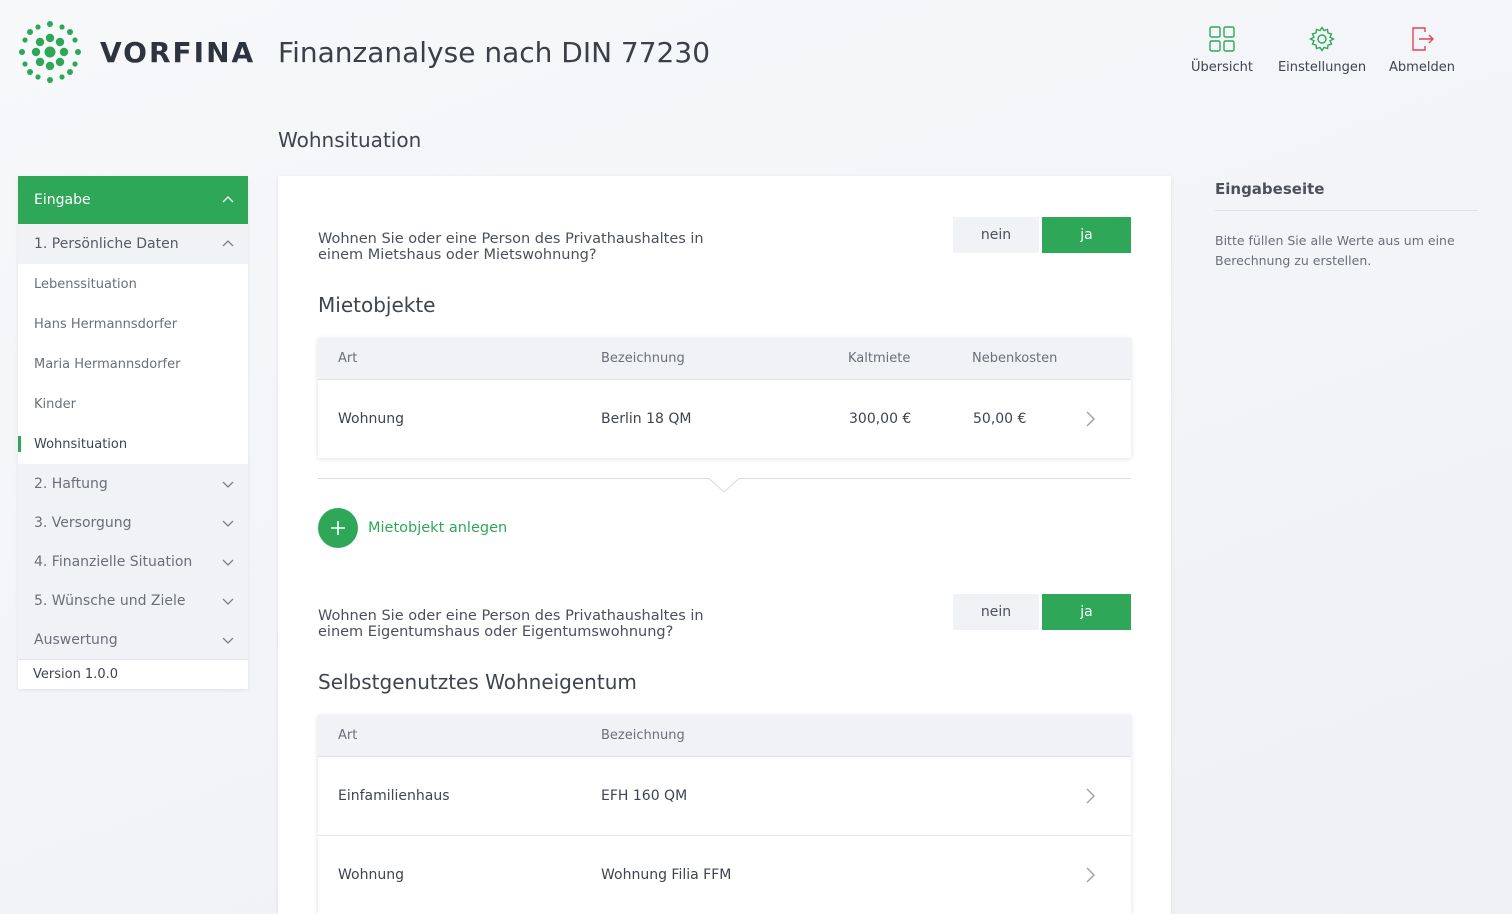 Image resolution: width=1512 pixels, height=914 pixels. I want to click on rent-no-button: nein, so click(996, 235).